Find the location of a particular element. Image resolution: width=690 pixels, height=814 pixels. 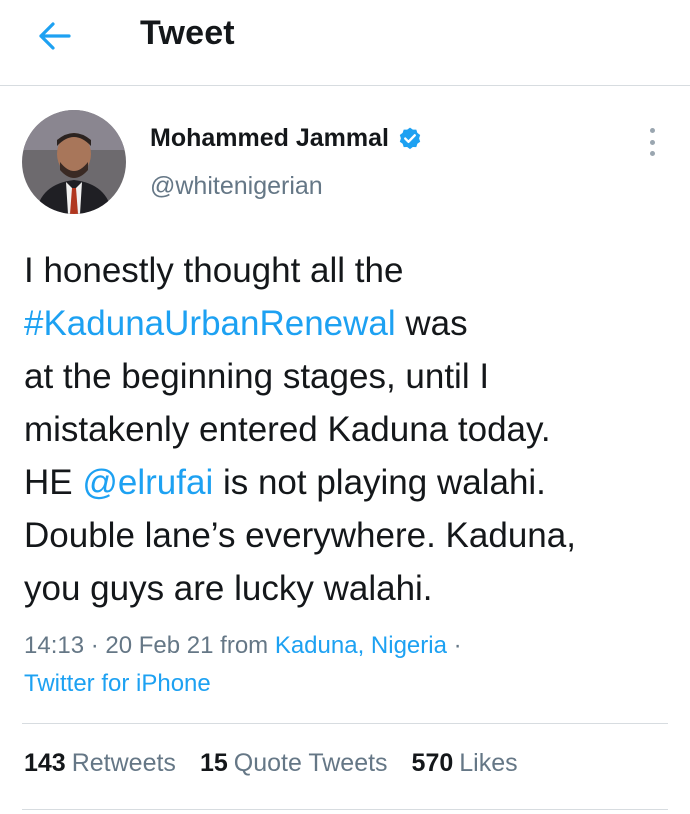

tweet-line: I honestly thought all the is located at coordinates (349, 270).